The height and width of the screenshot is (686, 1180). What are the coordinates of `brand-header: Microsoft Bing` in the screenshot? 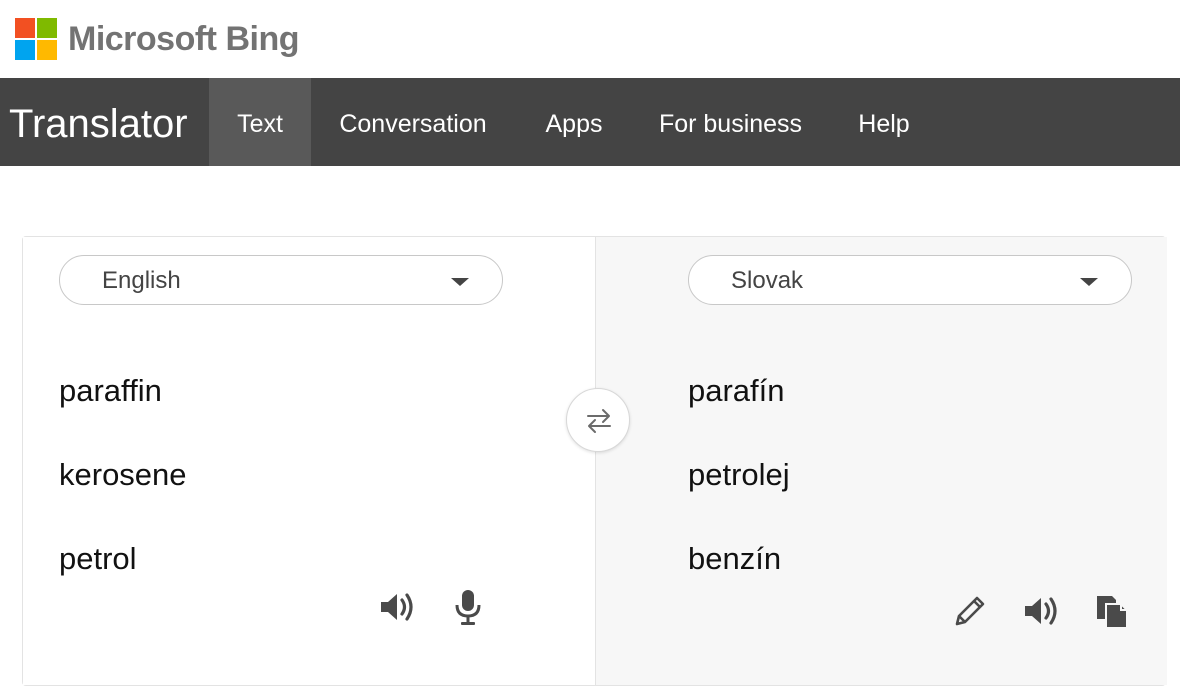 It's located at (590, 39).